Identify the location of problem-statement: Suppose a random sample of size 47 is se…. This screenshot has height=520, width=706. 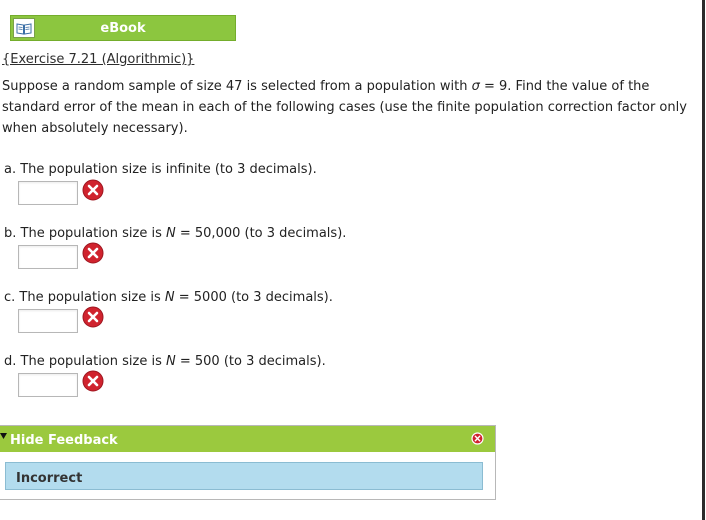
(351, 107).